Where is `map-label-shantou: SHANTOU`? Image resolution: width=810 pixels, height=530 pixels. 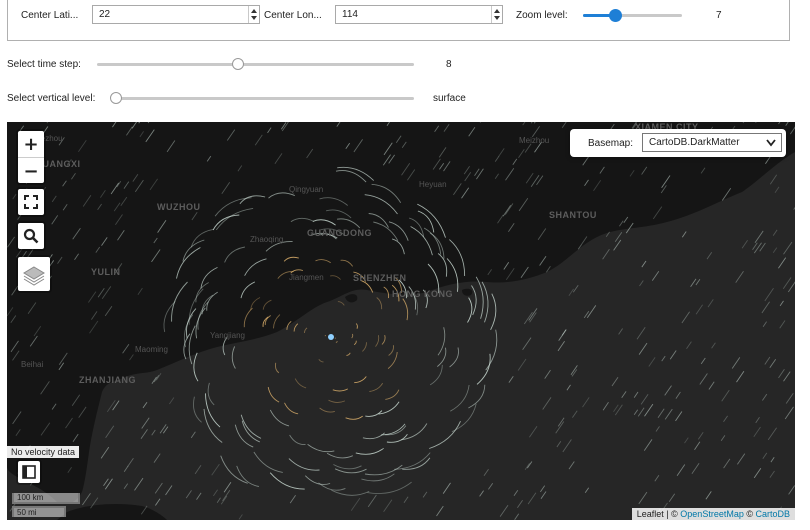
map-label-shantou: SHANTOU is located at coordinates (573, 215).